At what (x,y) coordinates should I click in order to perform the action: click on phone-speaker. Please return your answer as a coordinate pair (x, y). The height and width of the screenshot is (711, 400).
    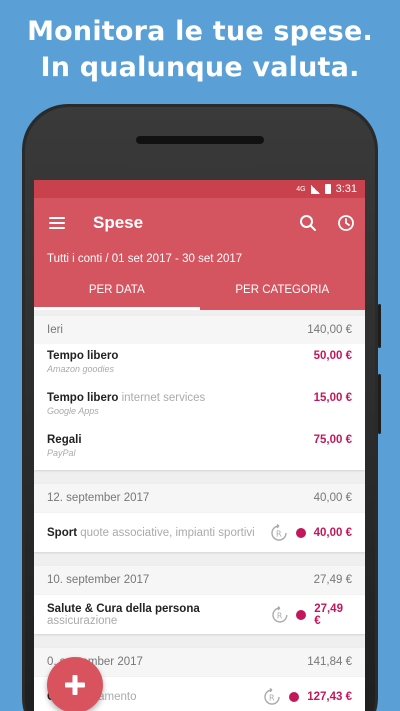
    Looking at the image, I should click on (200, 140).